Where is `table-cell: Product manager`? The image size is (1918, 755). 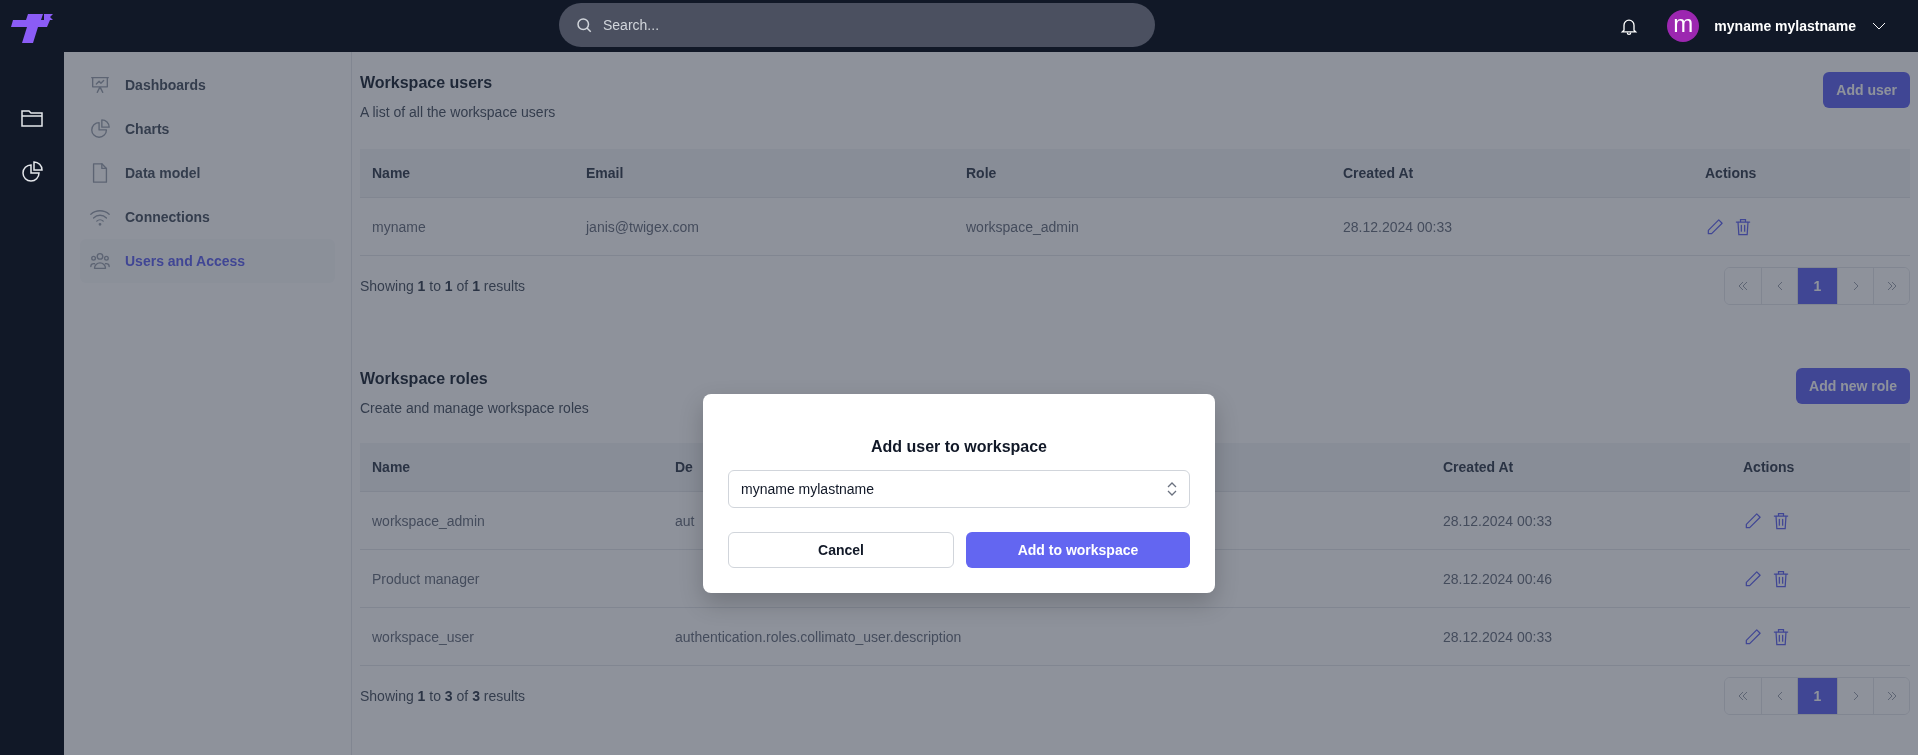
table-cell: Product manager is located at coordinates (426, 578).